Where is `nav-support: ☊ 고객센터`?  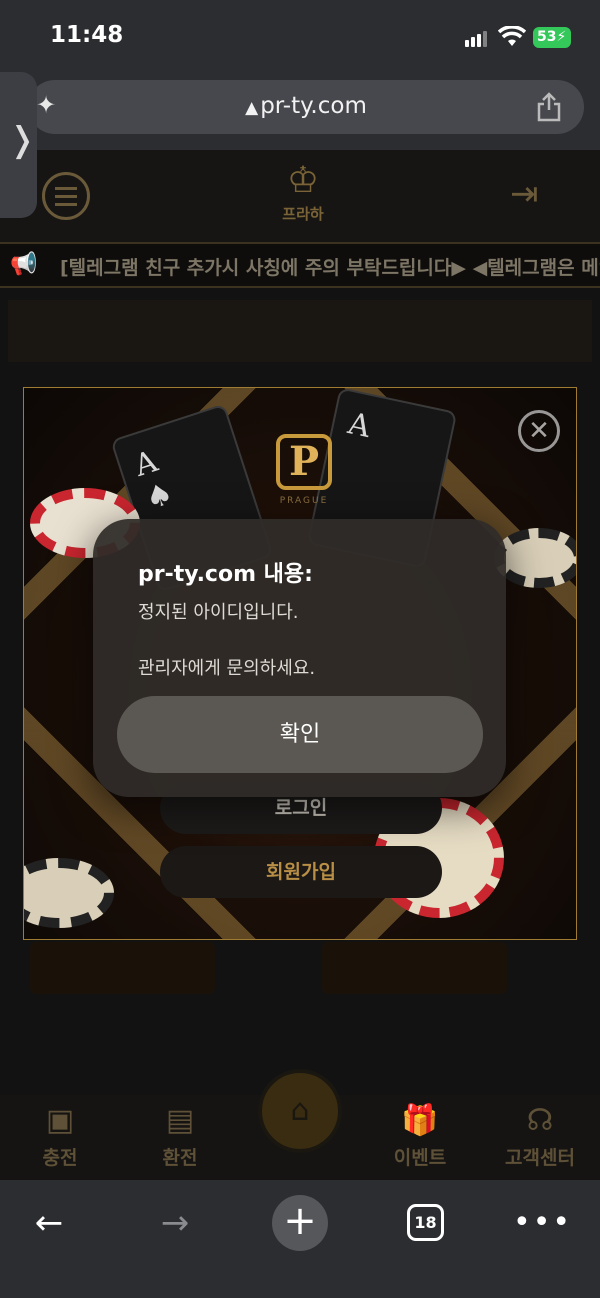
nav-support: ☊ 고객센터 is located at coordinates (540, 1136).